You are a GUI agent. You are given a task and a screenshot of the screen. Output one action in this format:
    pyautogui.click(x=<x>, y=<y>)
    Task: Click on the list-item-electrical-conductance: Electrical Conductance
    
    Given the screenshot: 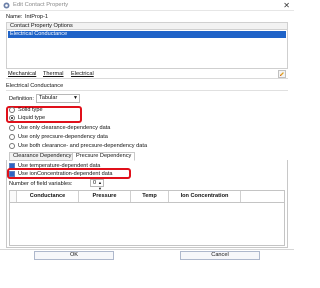 What is the action you would take?
    pyautogui.click(x=147, y=34)
    